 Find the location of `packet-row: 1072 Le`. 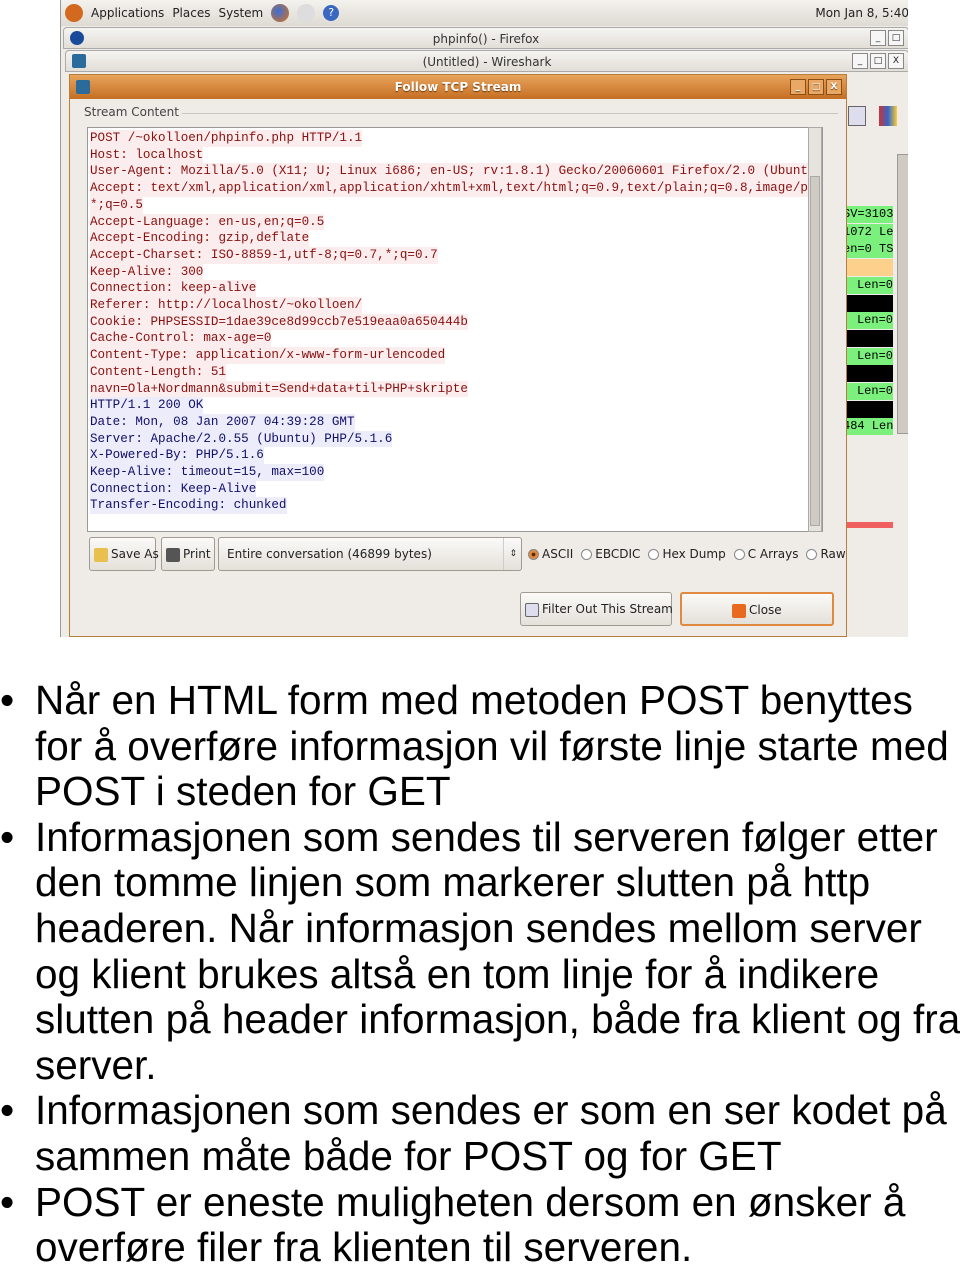

packet-row: 1072 Le is located at coordinates (868, 232).